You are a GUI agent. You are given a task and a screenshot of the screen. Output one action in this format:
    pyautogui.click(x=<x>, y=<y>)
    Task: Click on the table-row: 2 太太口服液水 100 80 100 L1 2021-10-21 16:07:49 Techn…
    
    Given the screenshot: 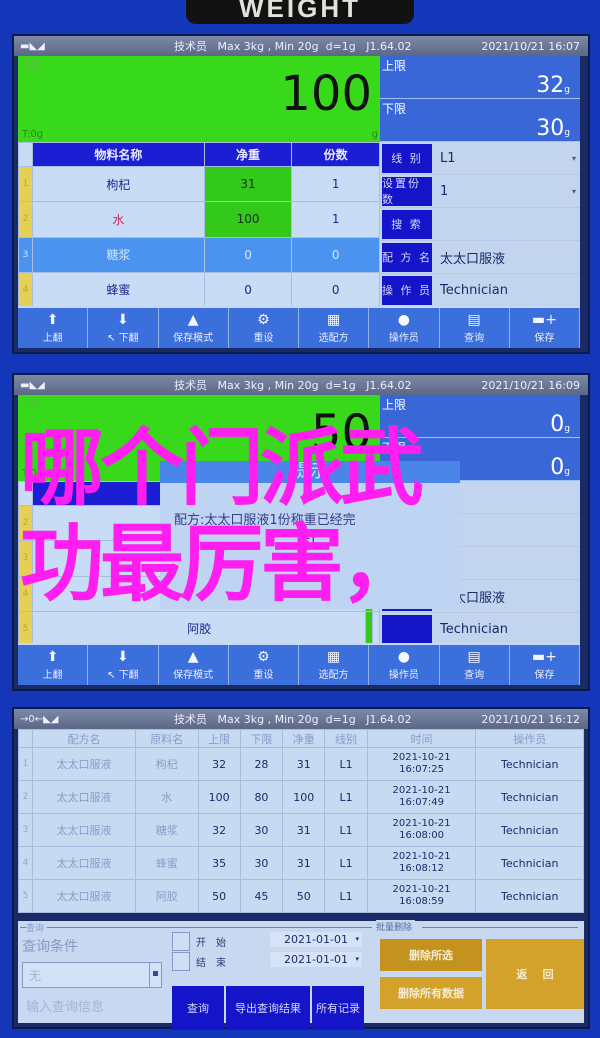 What is the action you would take?
    pyautogui.click(x=301, y=797)
    